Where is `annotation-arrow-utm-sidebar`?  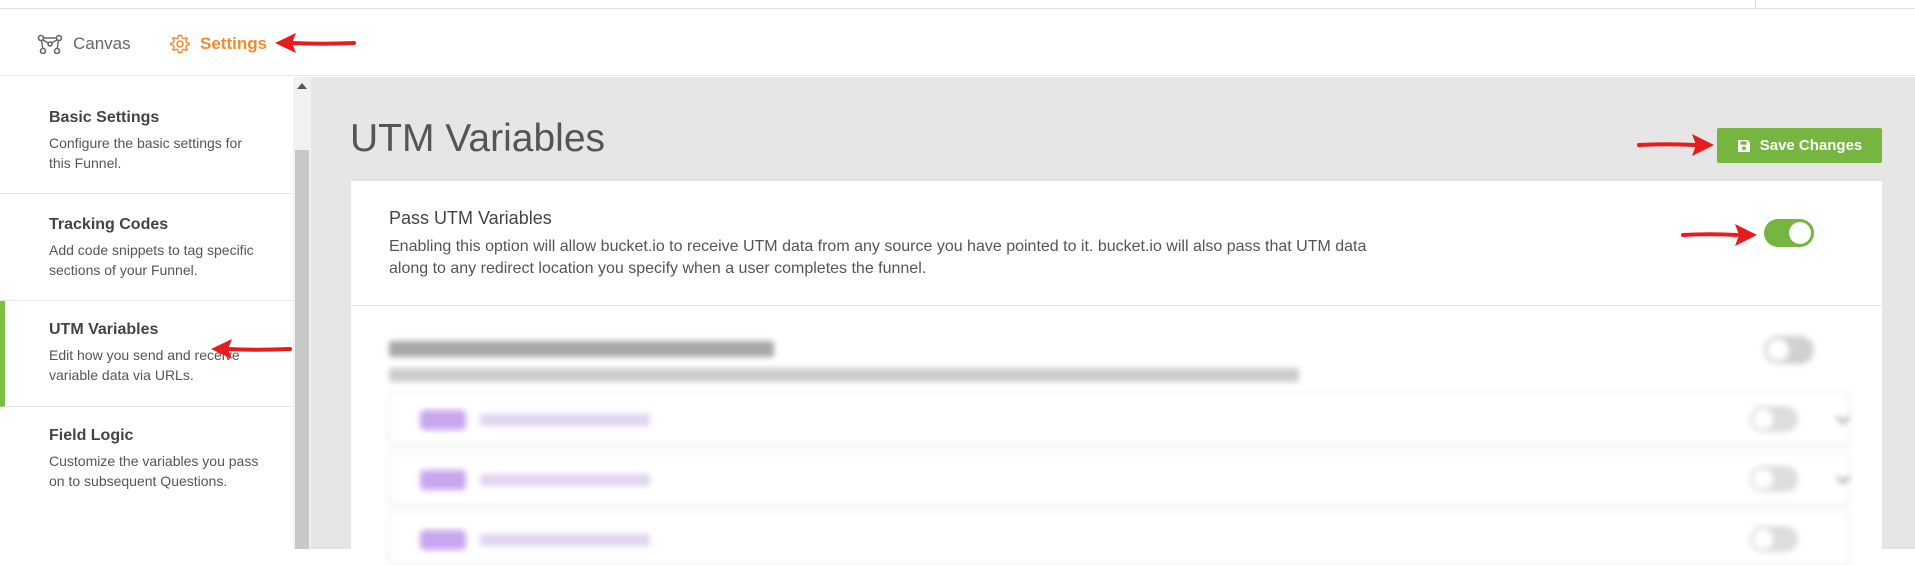 annotation-arrow-utm-sidebar is located at coordinates (251, 349).